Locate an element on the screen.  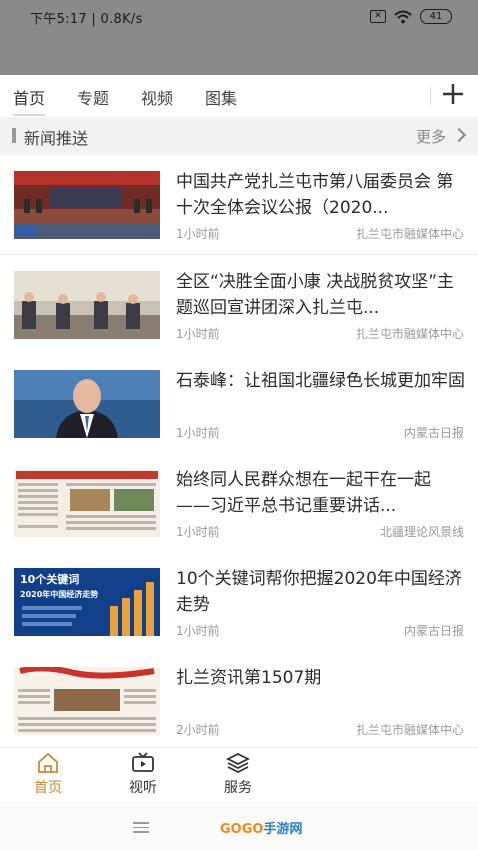
news-item: 石泰峰：让祖国北疆绿色长城更加牢固 1小时前 内蒙古日报 is located at coordinates (239, 404).